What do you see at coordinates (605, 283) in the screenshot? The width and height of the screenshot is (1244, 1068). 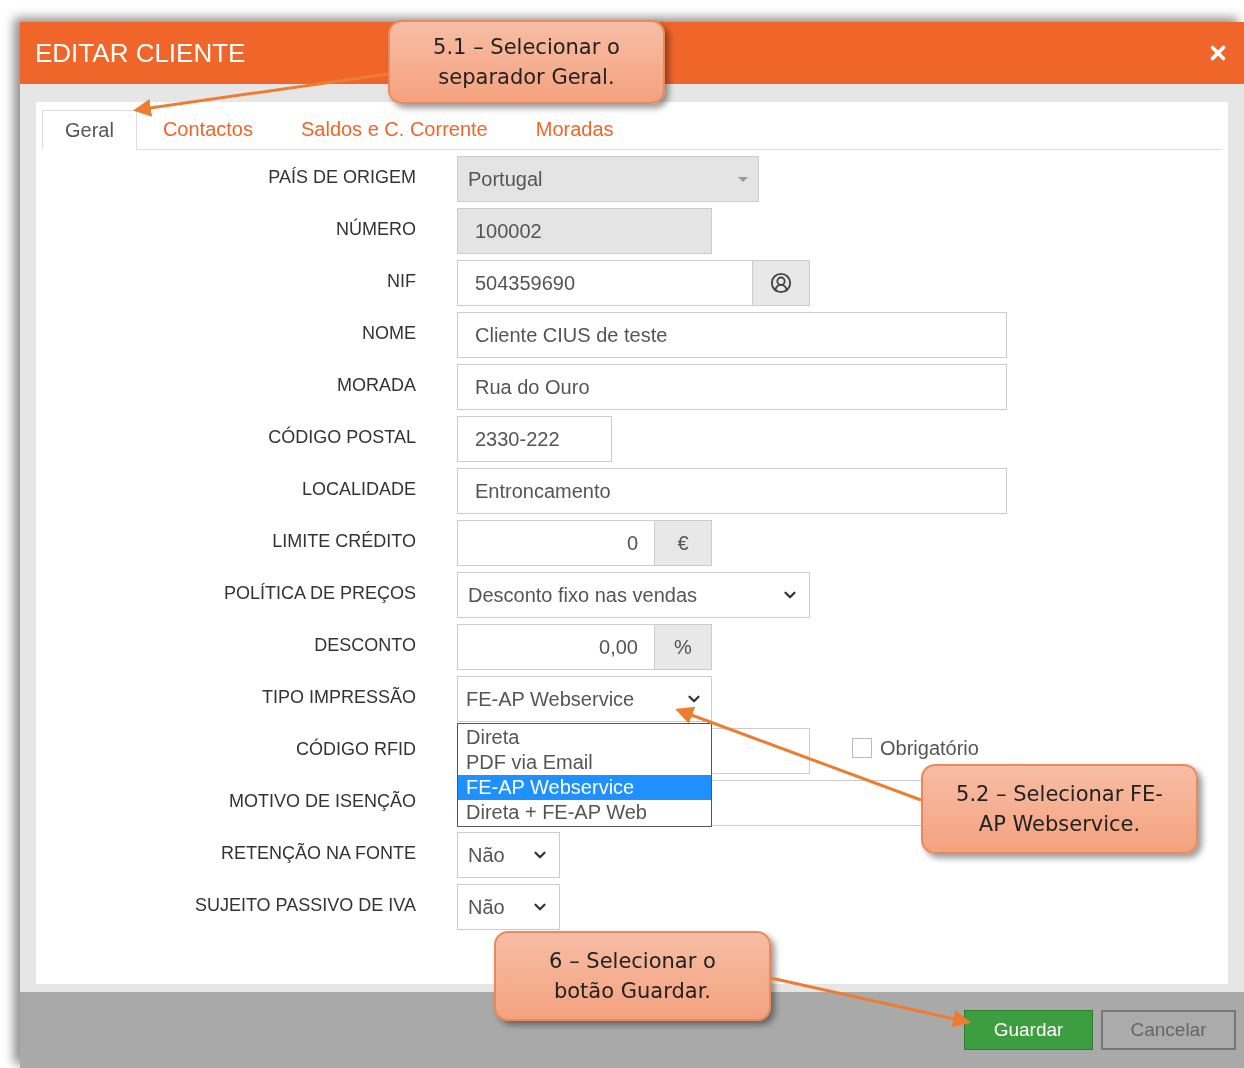 I see `text-field: 504359690` at bounding box center [605, 283].